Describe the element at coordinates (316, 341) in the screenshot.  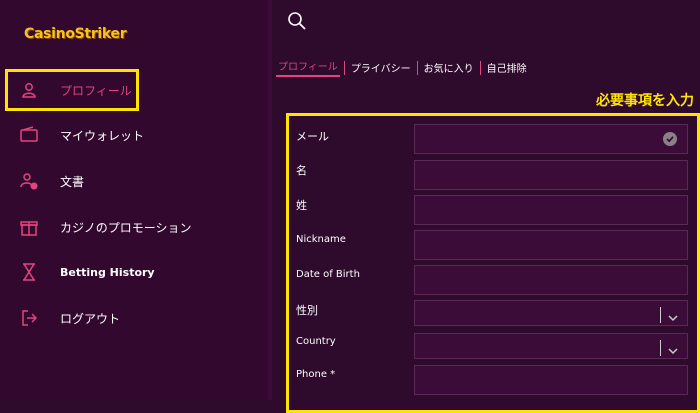
I see `field-label: Country` at that location.